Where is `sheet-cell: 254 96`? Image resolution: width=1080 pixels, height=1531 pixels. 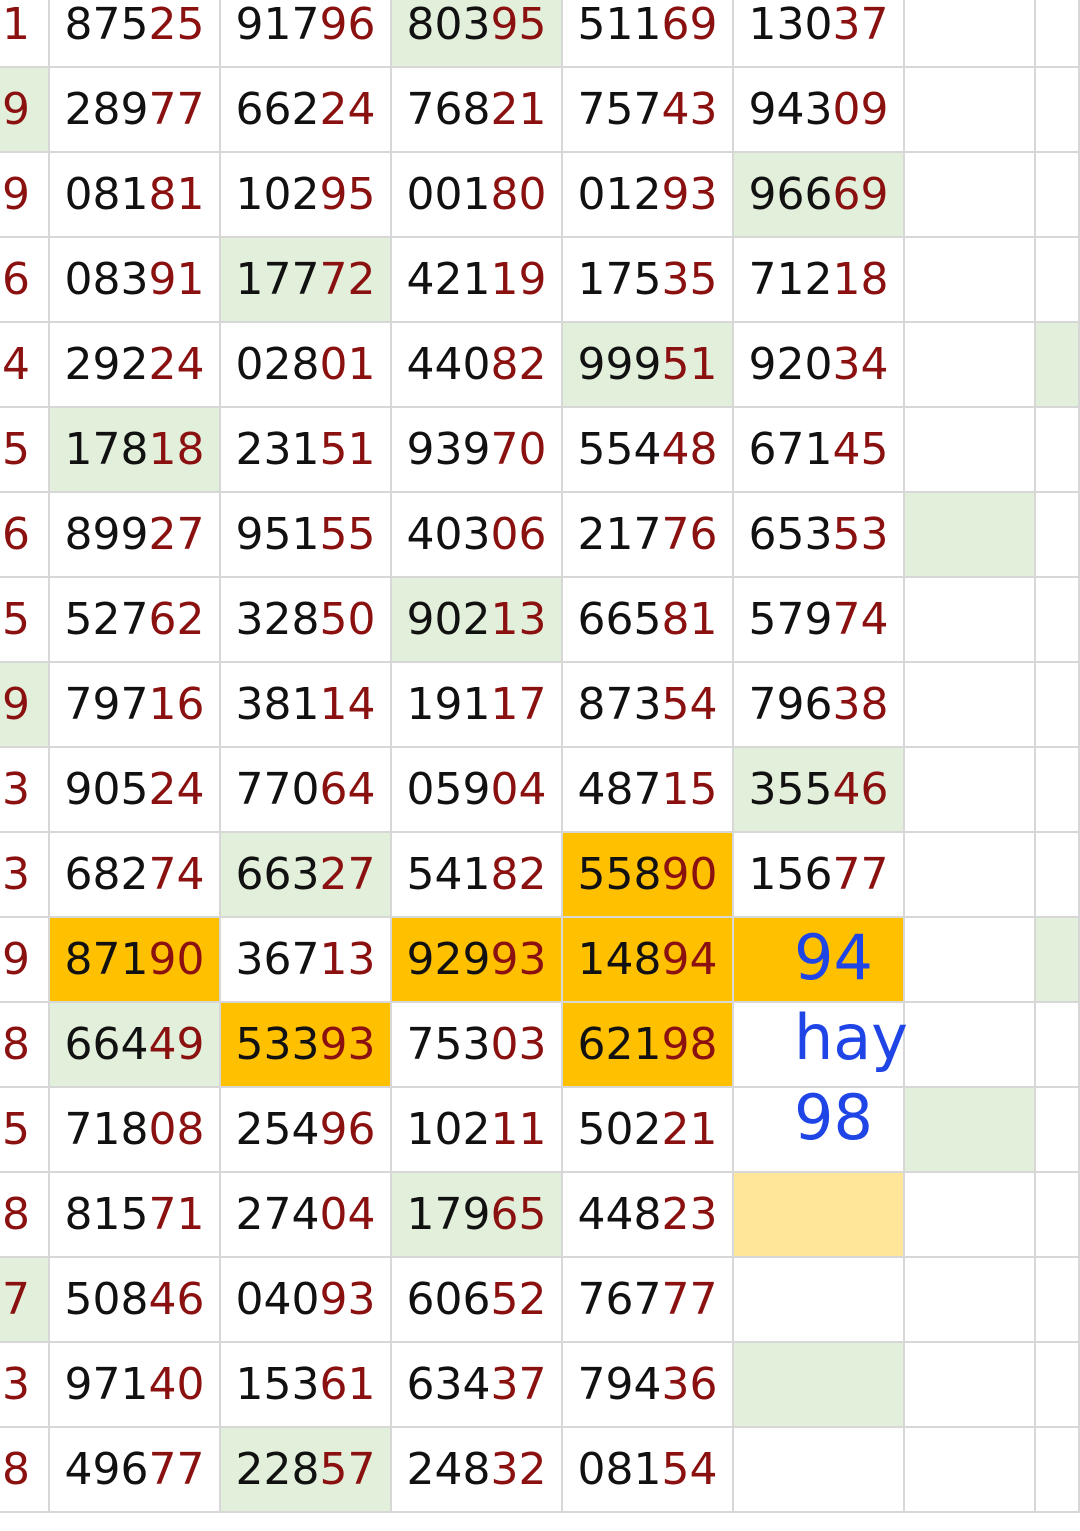
sheet-cell: 254 96 is located at coordinates (306, 1130).